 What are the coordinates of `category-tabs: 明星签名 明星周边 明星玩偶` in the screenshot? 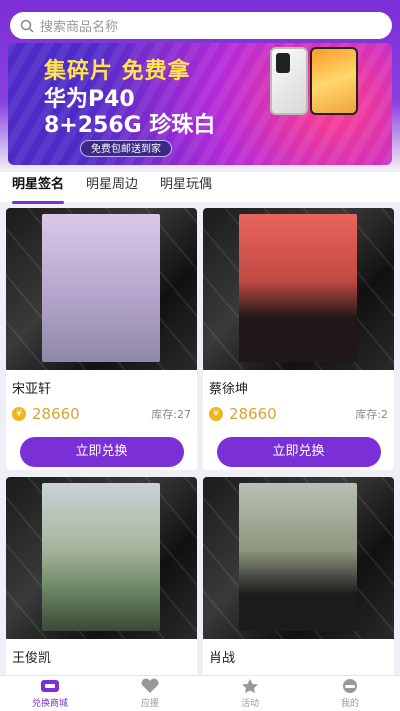 It's located at (200, 188).